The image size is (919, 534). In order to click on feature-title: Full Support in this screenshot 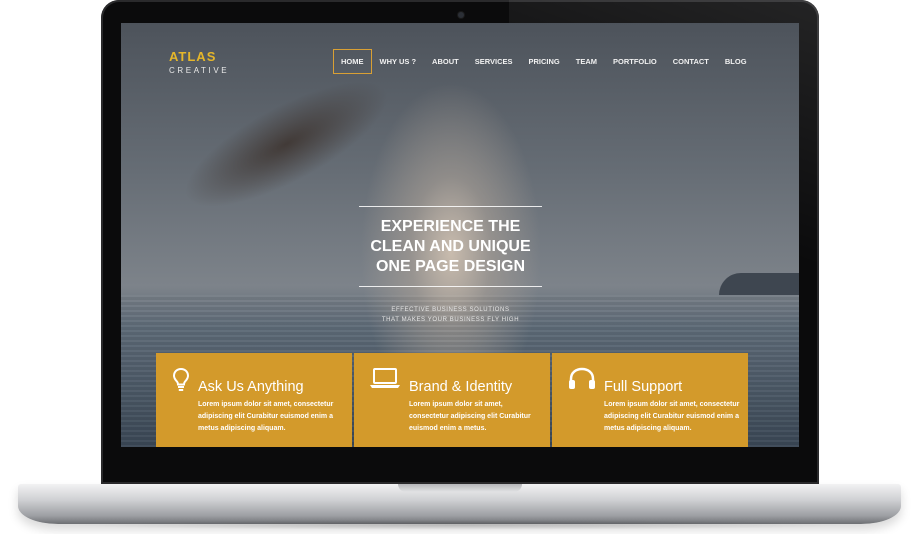, I will do `click(643, 387)`.